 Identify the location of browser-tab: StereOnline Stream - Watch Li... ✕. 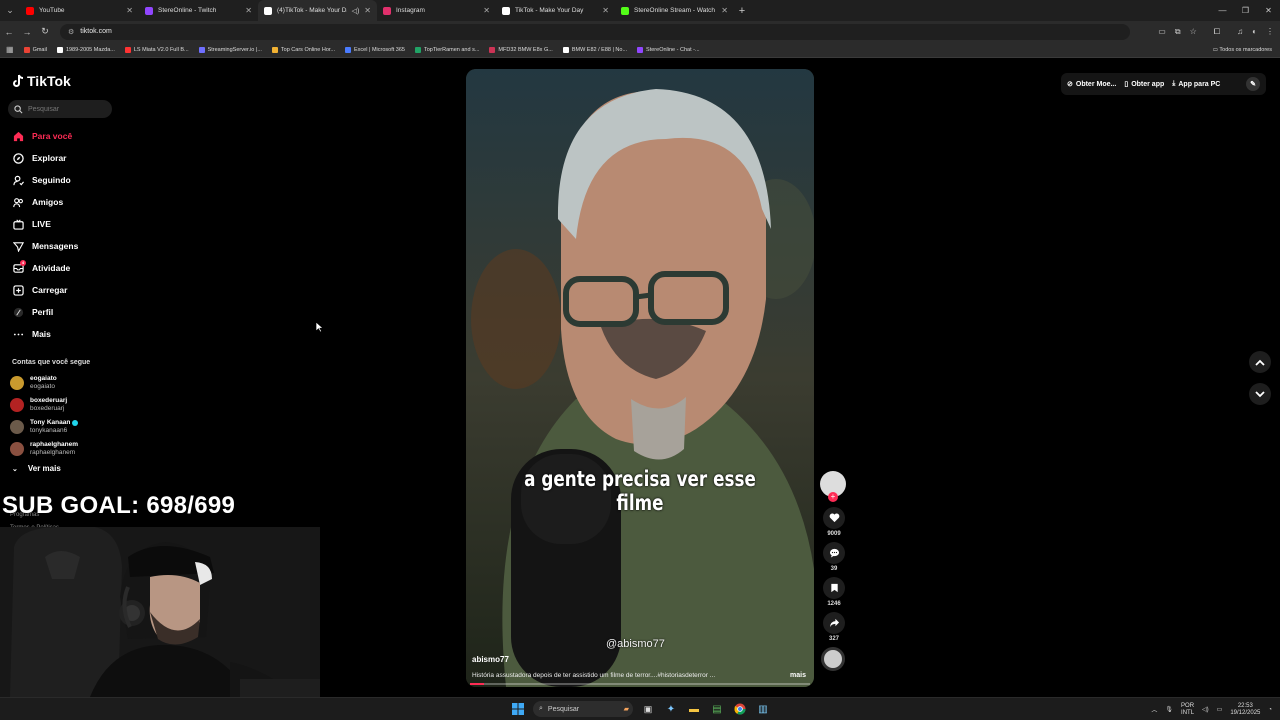
(674, 10).